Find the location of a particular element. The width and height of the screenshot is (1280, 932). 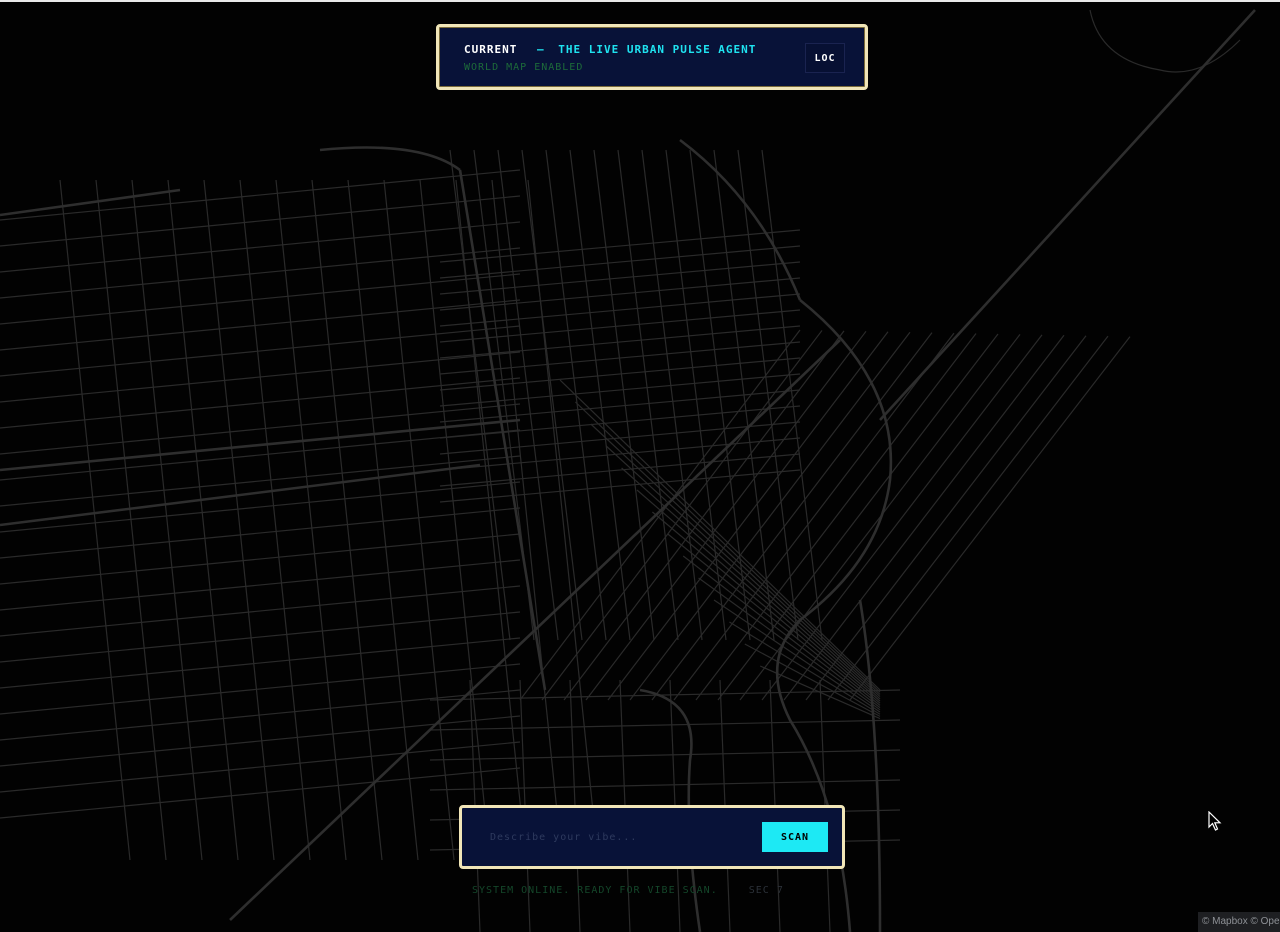

header-subtitle: WORLD MAP ENABLED is located at coordinates (524, 67).